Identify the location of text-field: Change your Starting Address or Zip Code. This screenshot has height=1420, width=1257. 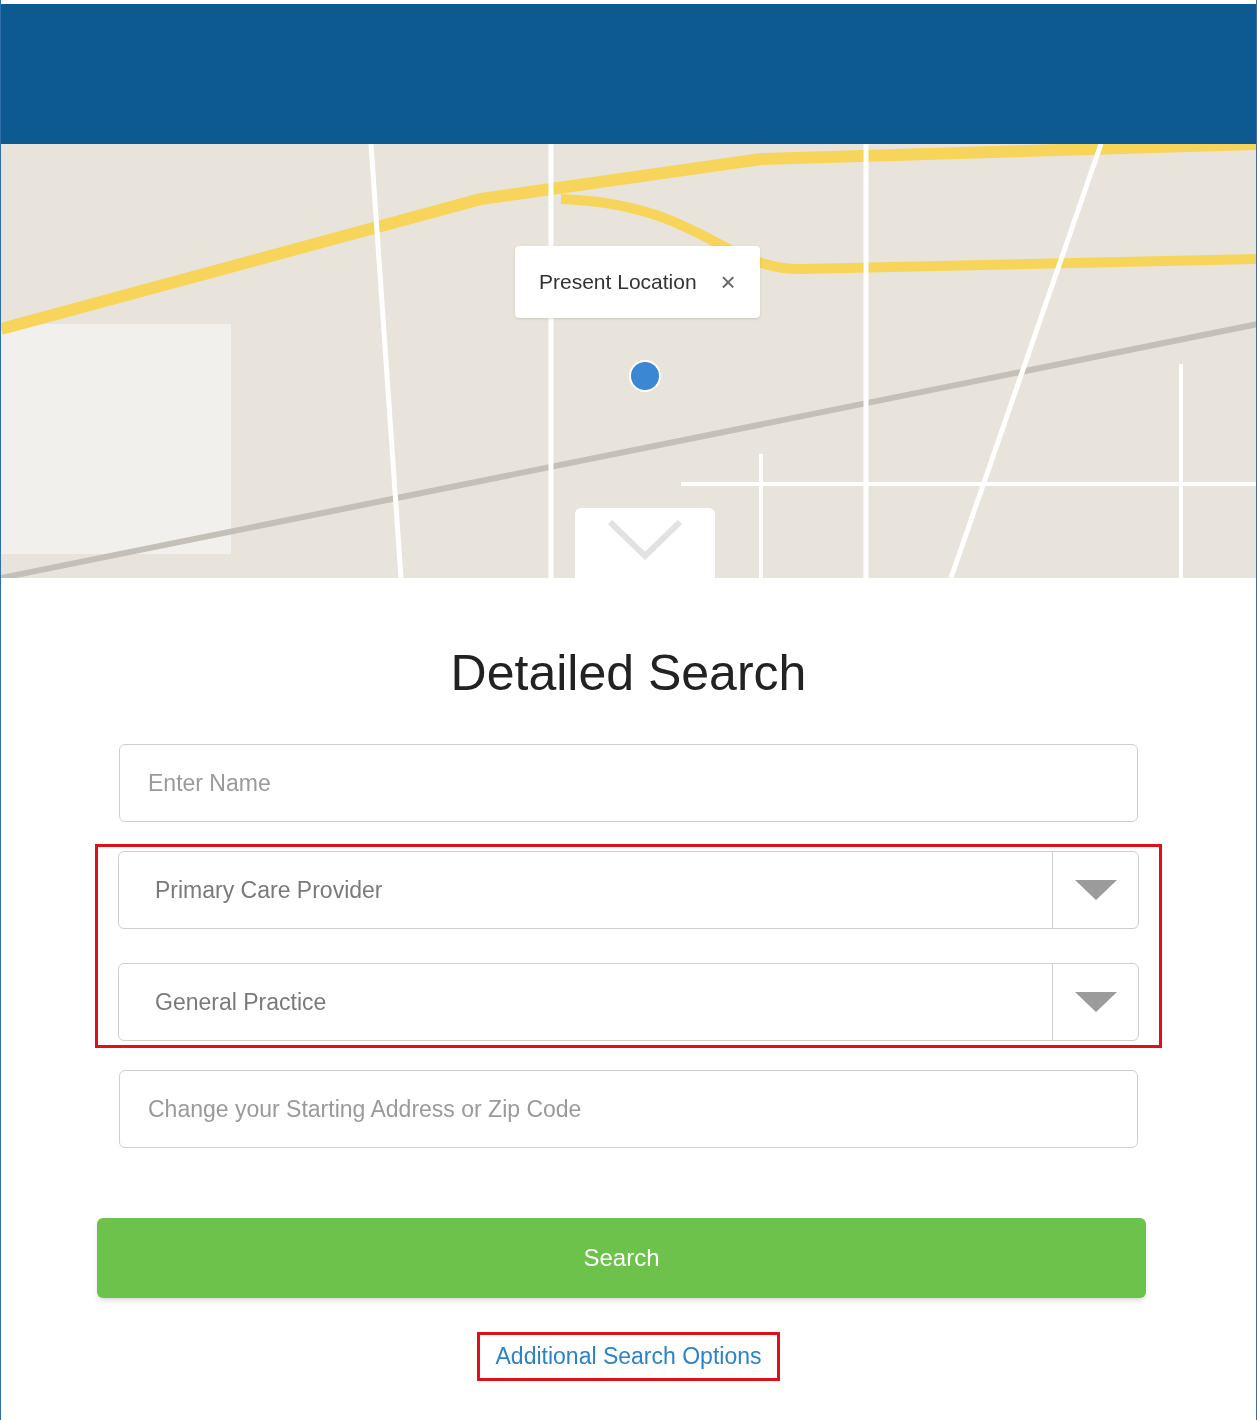
(628, 1109).